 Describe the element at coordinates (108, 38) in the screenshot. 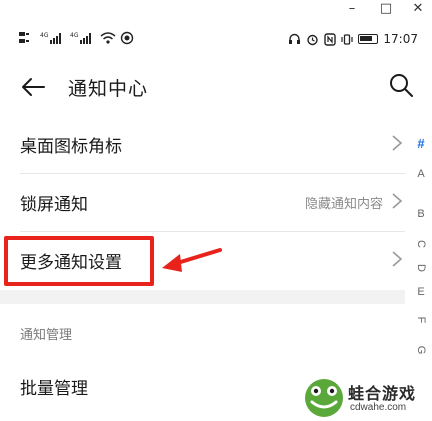

I see `wifi-icon` at that location.